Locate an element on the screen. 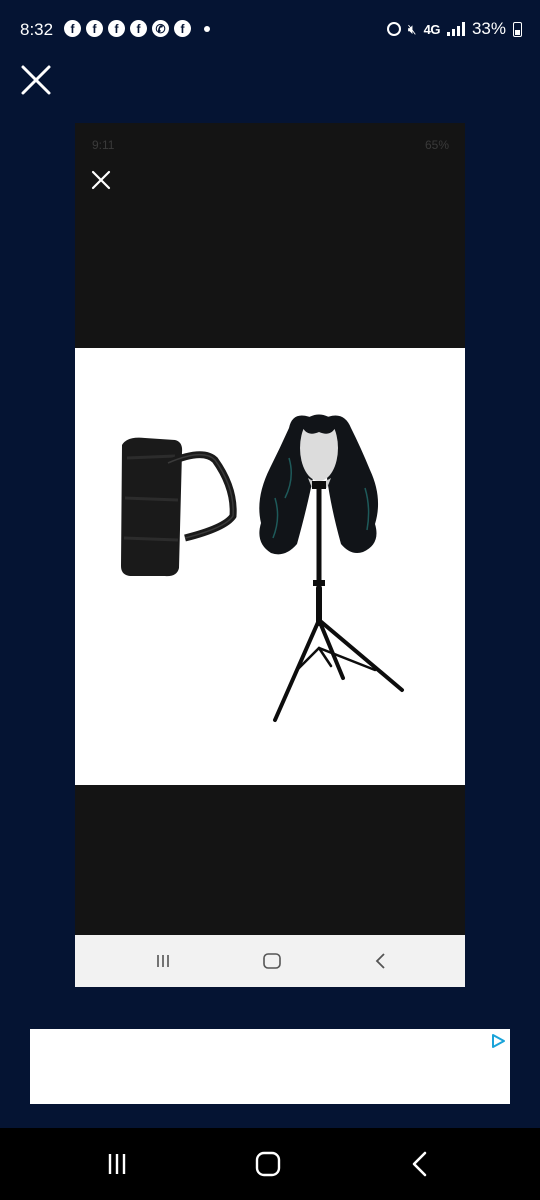 The width and height of the screenshot is (540, 1200). battery-icon is located at coordinates (517, 29).